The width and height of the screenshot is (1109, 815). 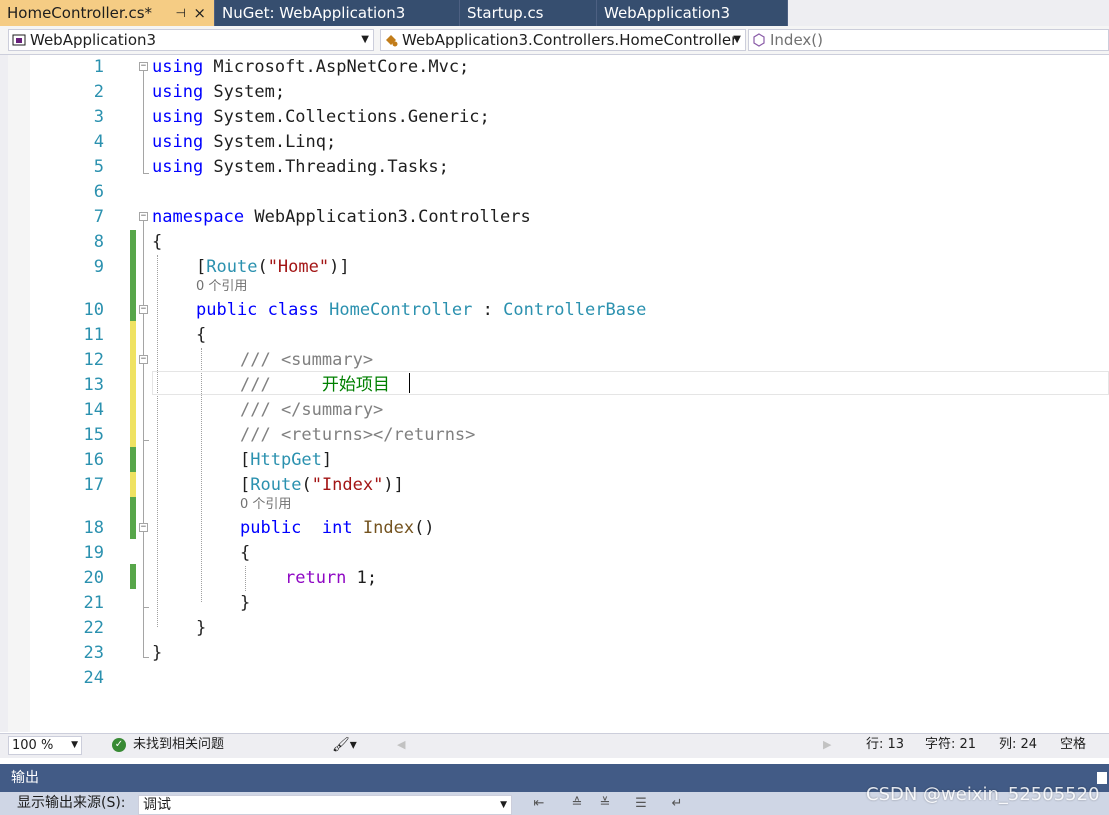 What do you see at coordinates (539, 804) in the screenshot?
I see `find-message-icon: ⇤` at bounding box center [539, 804].